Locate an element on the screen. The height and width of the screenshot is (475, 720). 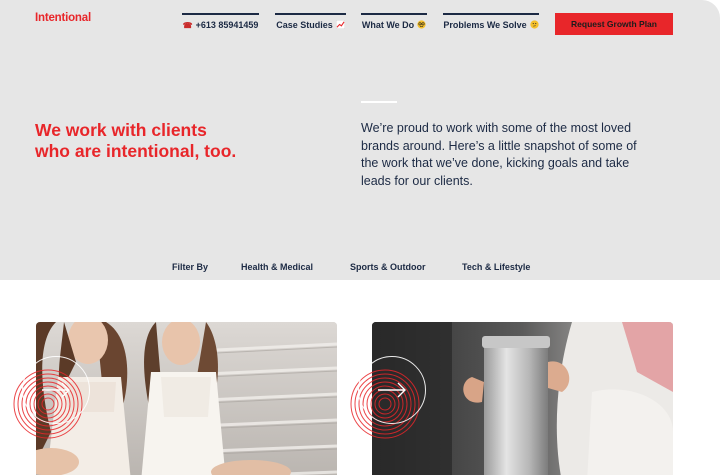
filter-sports-outdoor: Sports & Outdoor is located at coordinates (388, 267).